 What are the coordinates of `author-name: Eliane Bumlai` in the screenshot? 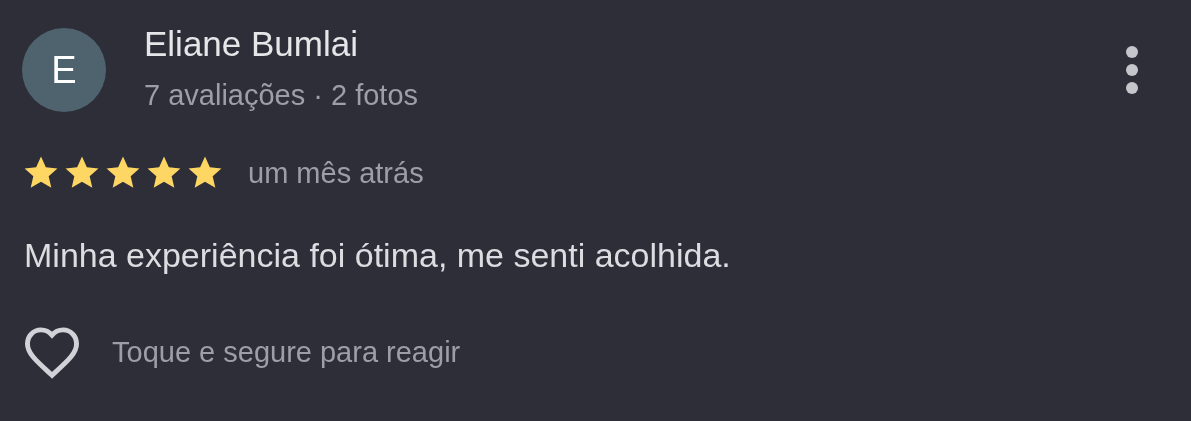 It's located at (634, 44).